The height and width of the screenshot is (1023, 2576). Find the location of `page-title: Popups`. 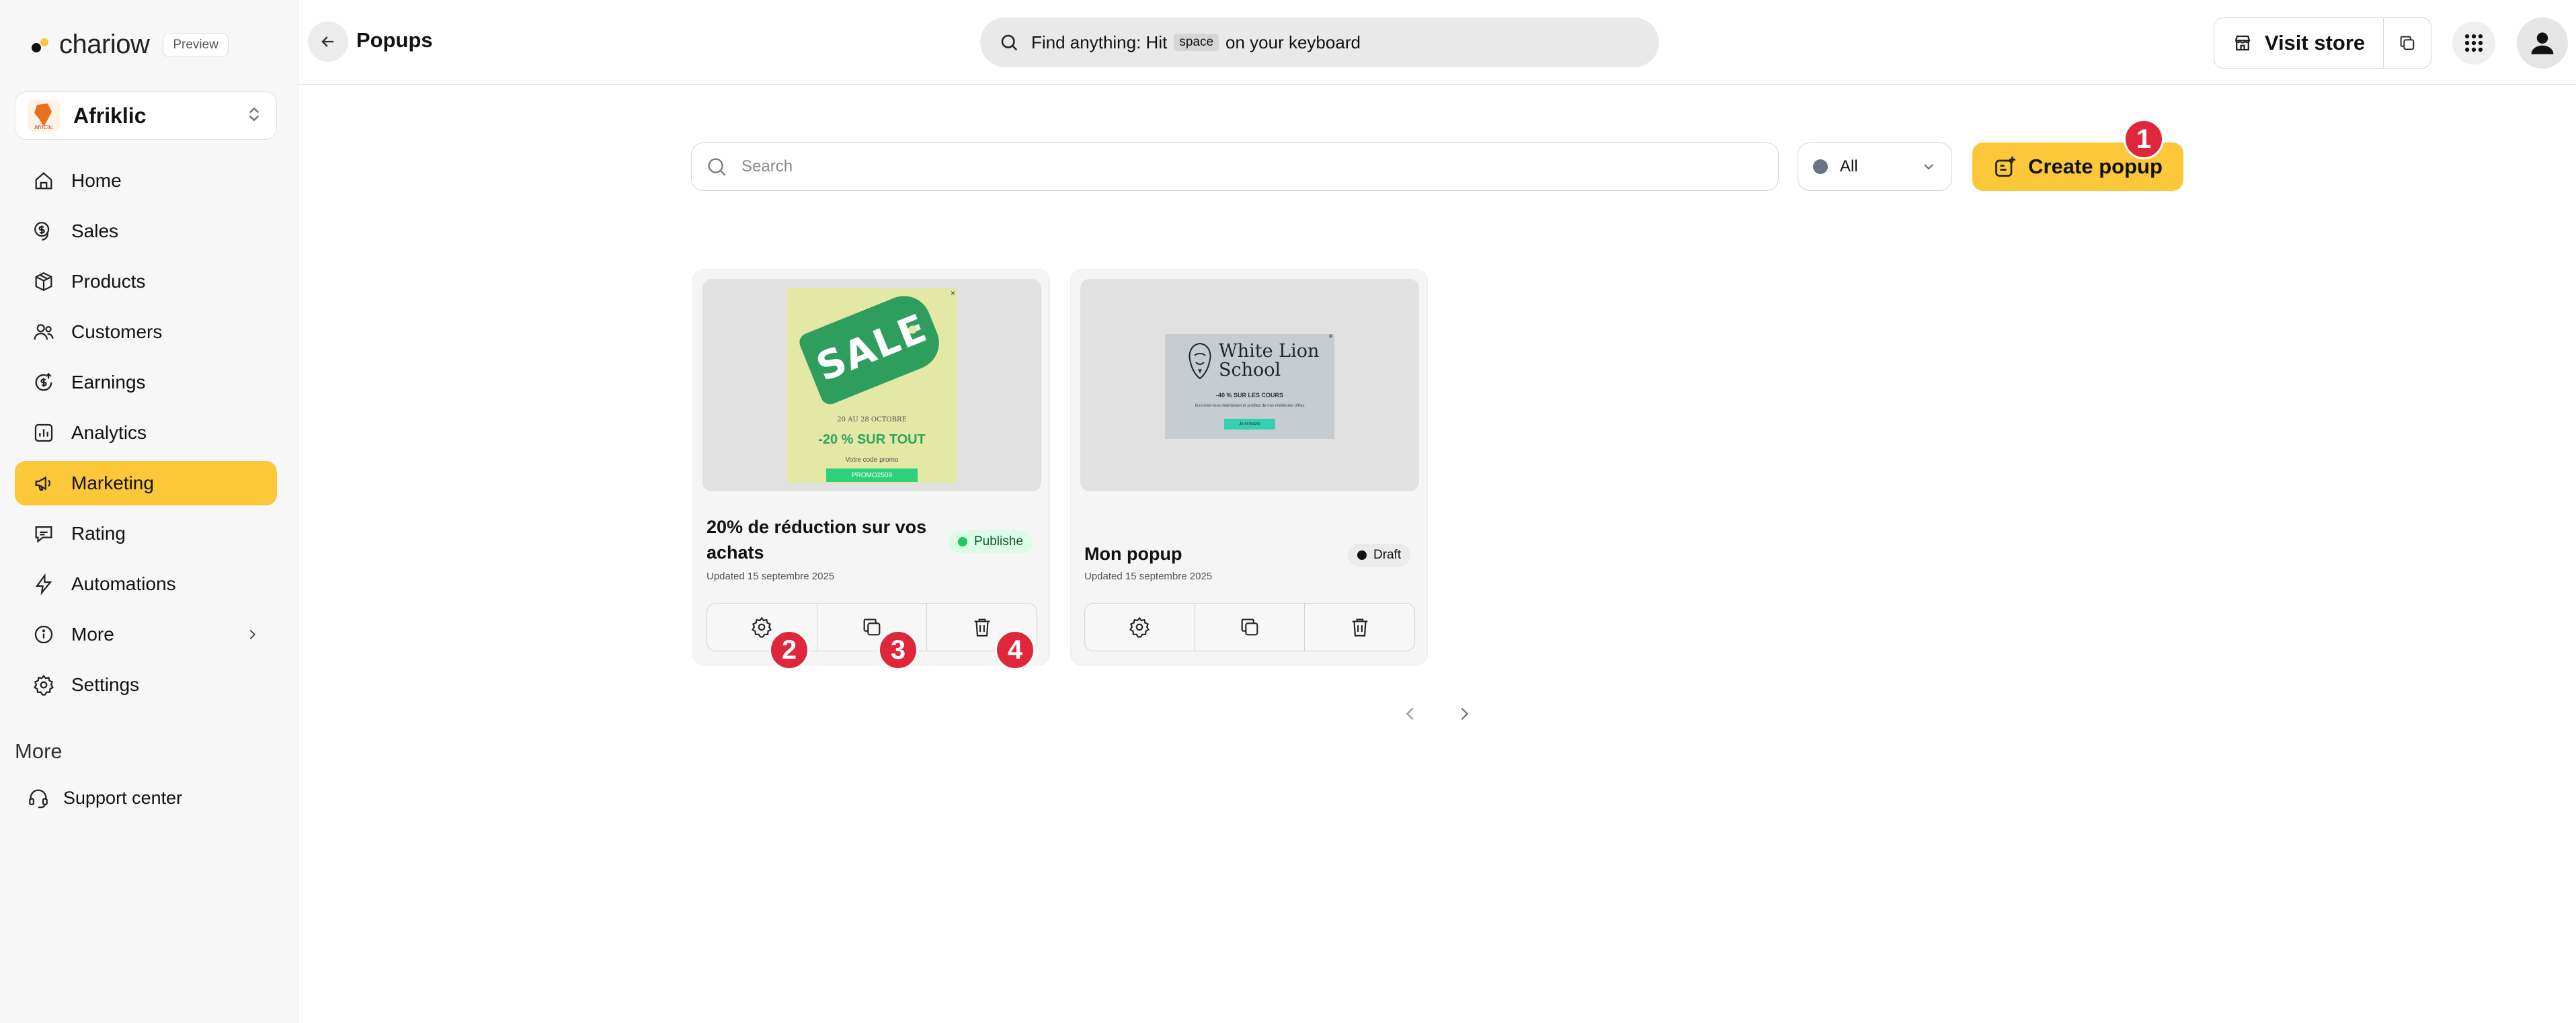

page-title: Popups is located at coordinates (394, 40).